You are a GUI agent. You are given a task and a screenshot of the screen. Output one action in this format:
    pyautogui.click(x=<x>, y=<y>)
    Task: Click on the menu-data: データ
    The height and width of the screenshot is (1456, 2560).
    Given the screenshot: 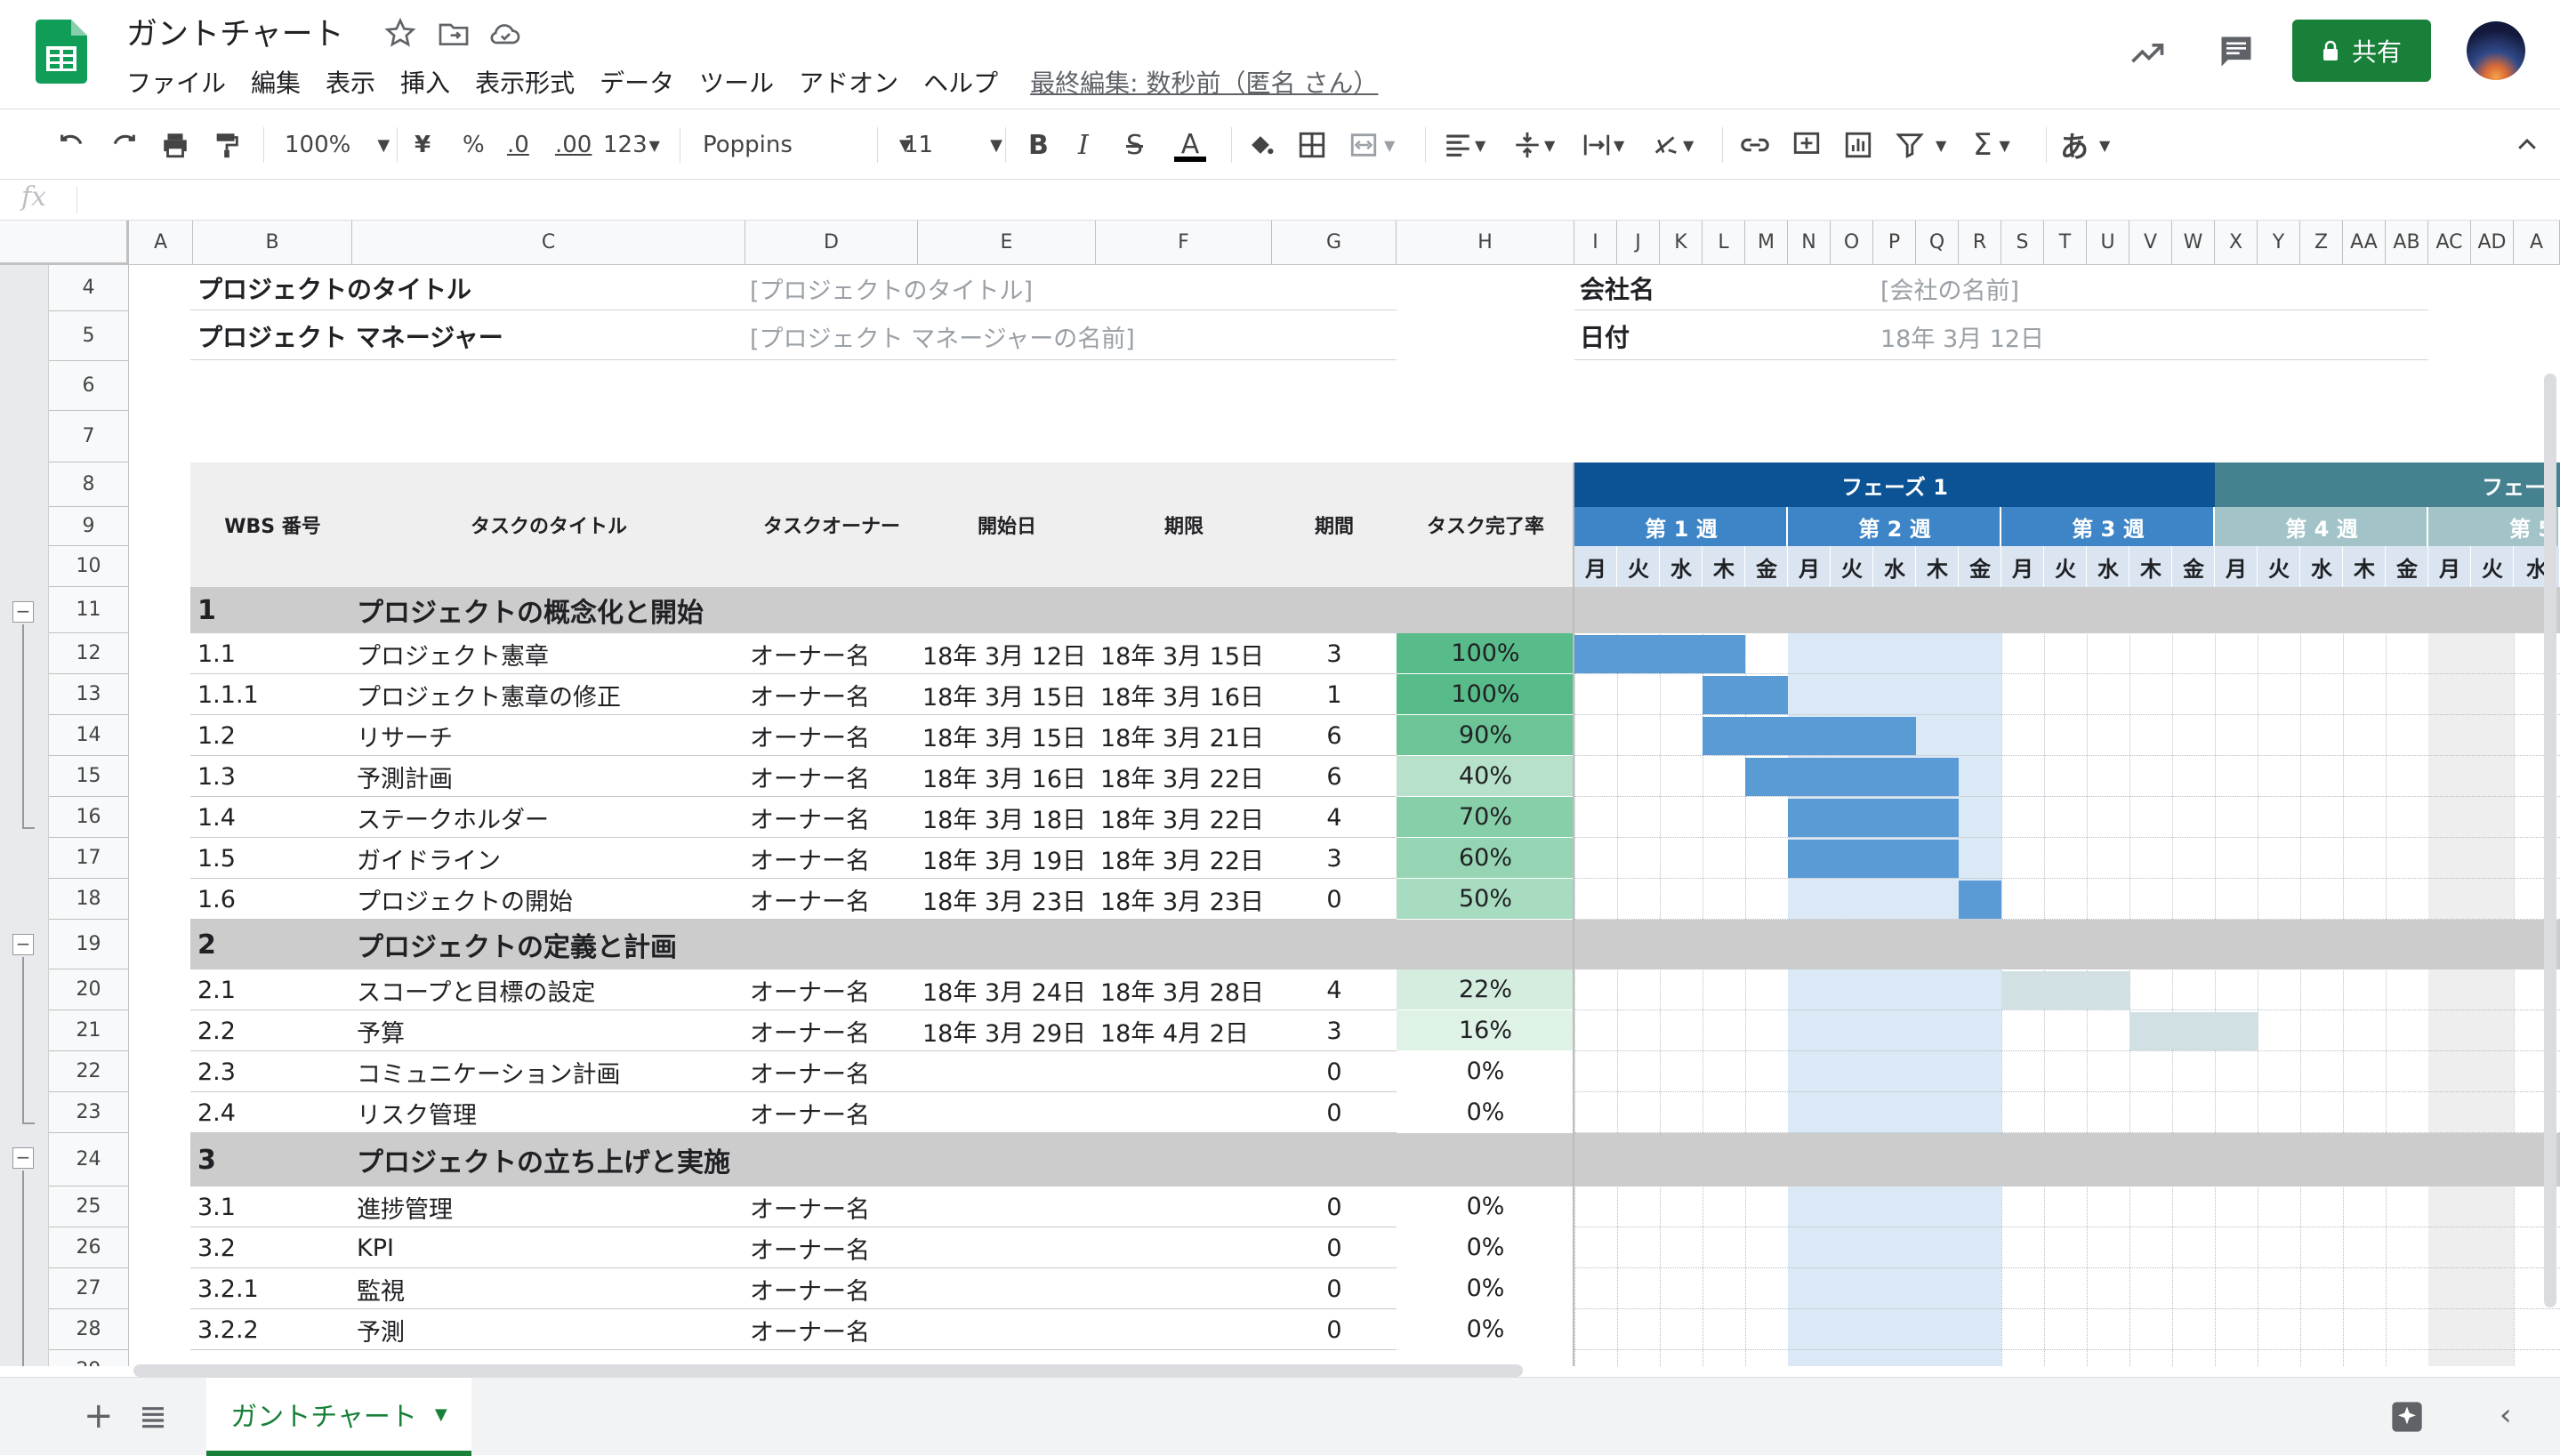 What is the action you would take?
    pyautogui.click(x=637, y=82)
    